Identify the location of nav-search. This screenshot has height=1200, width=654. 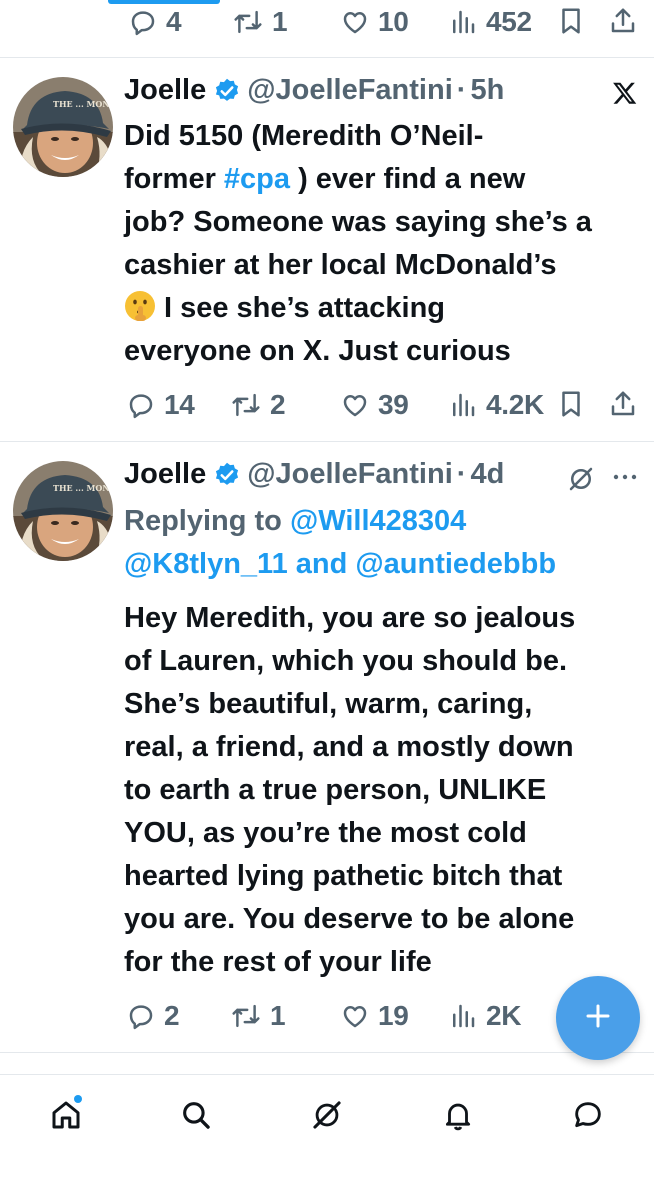
(196, 1117).